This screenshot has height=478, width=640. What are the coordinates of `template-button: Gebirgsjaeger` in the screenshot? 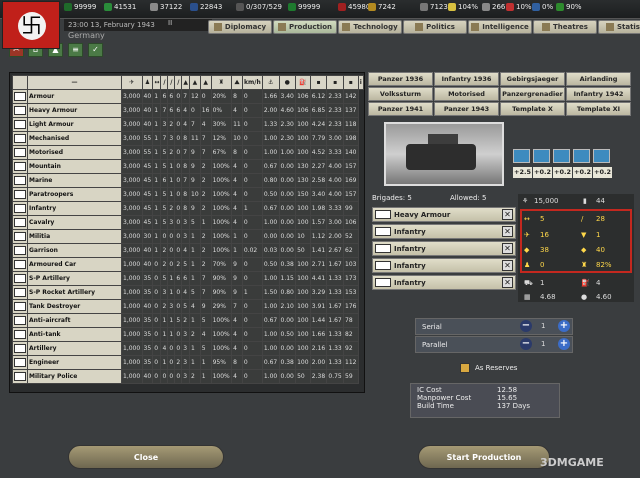 It's located at (532, 79).